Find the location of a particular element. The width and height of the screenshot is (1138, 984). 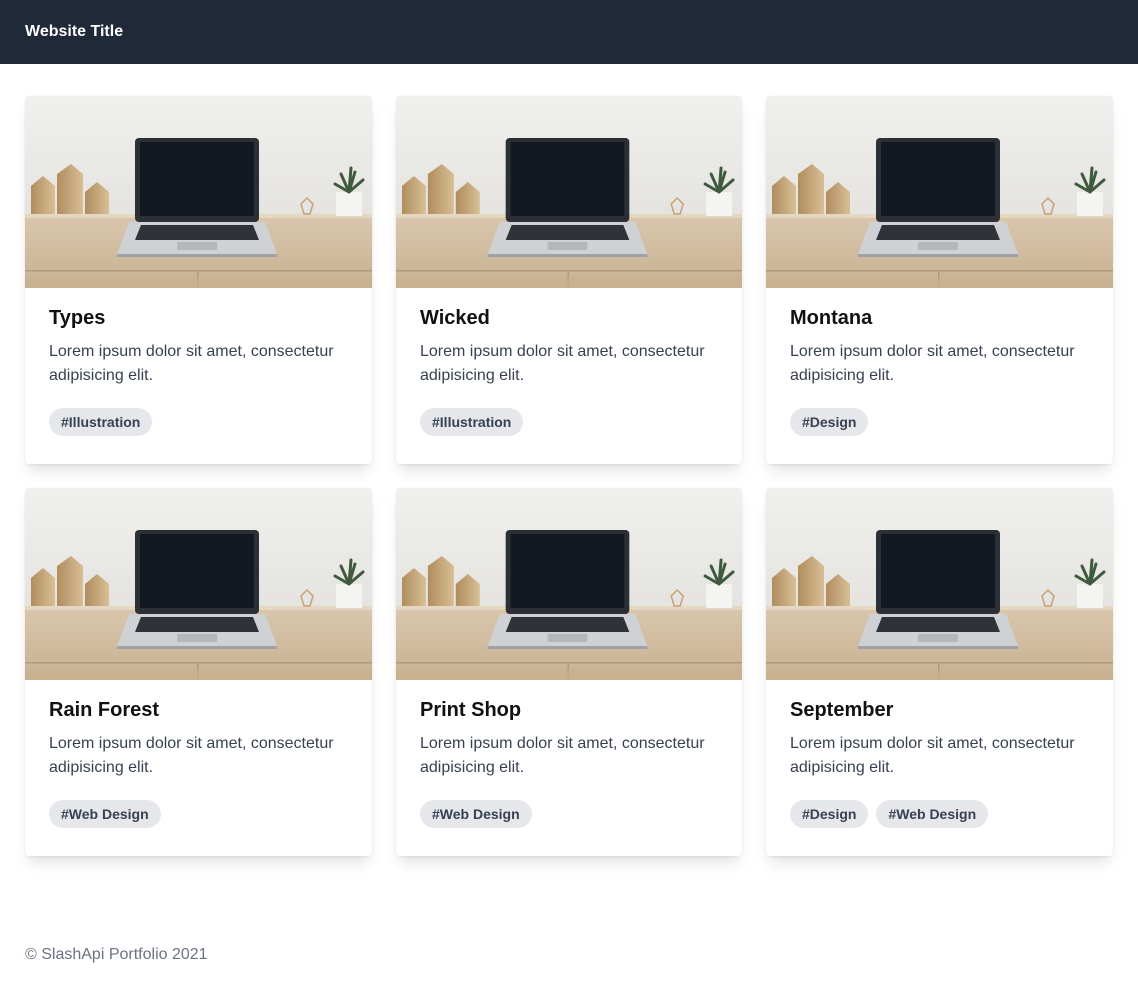

card-title: Print Shop is located at coordinates (471, 710).